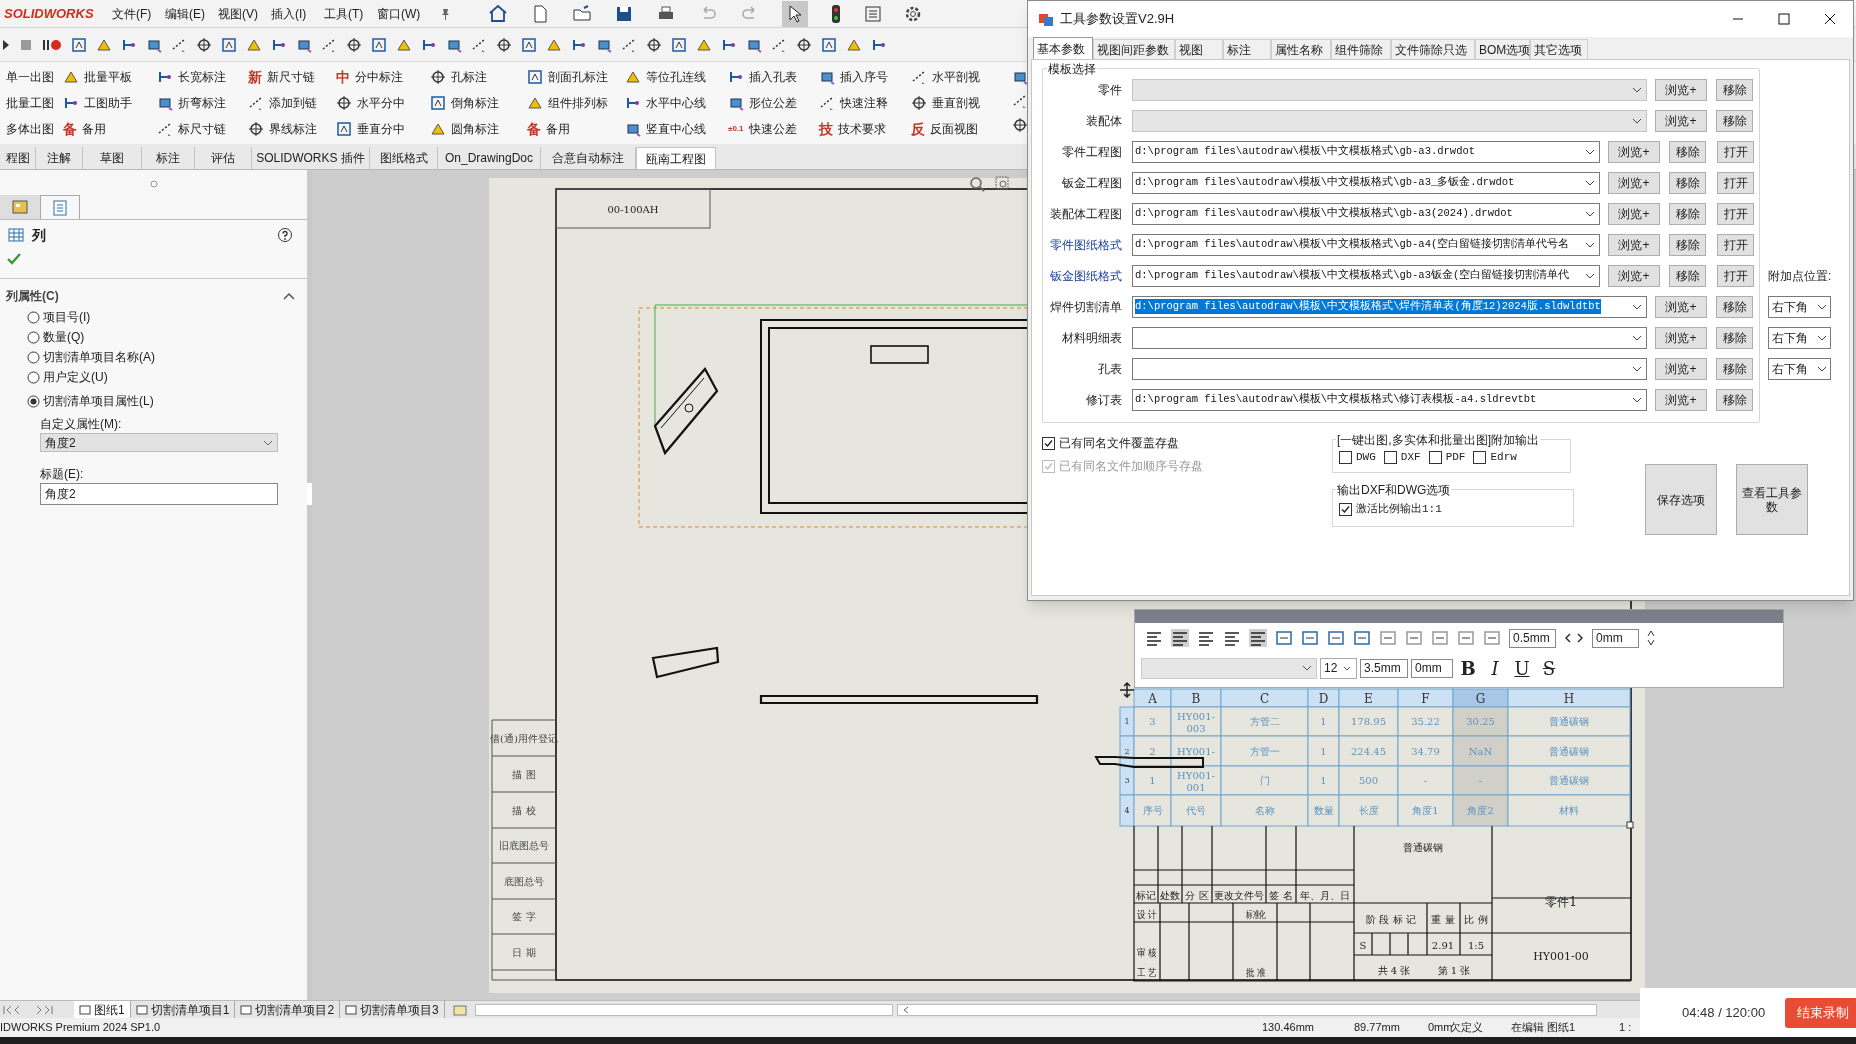 The image size is (1856, 1044). I want to click on command-button: 等位孔连线, so click(676, 77).